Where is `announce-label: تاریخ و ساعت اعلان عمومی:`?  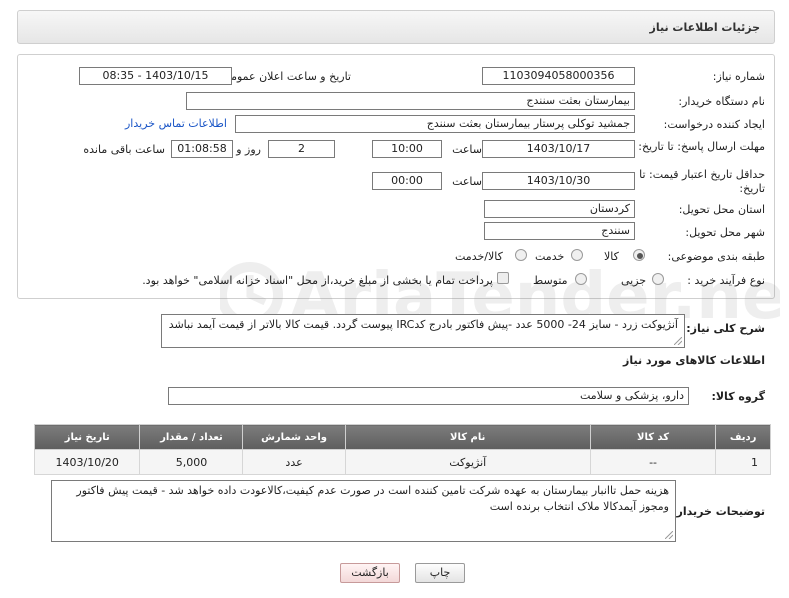 announce-label: تاریخ و ساعت اعلان عمومی: is located at coordinates (284, 76).